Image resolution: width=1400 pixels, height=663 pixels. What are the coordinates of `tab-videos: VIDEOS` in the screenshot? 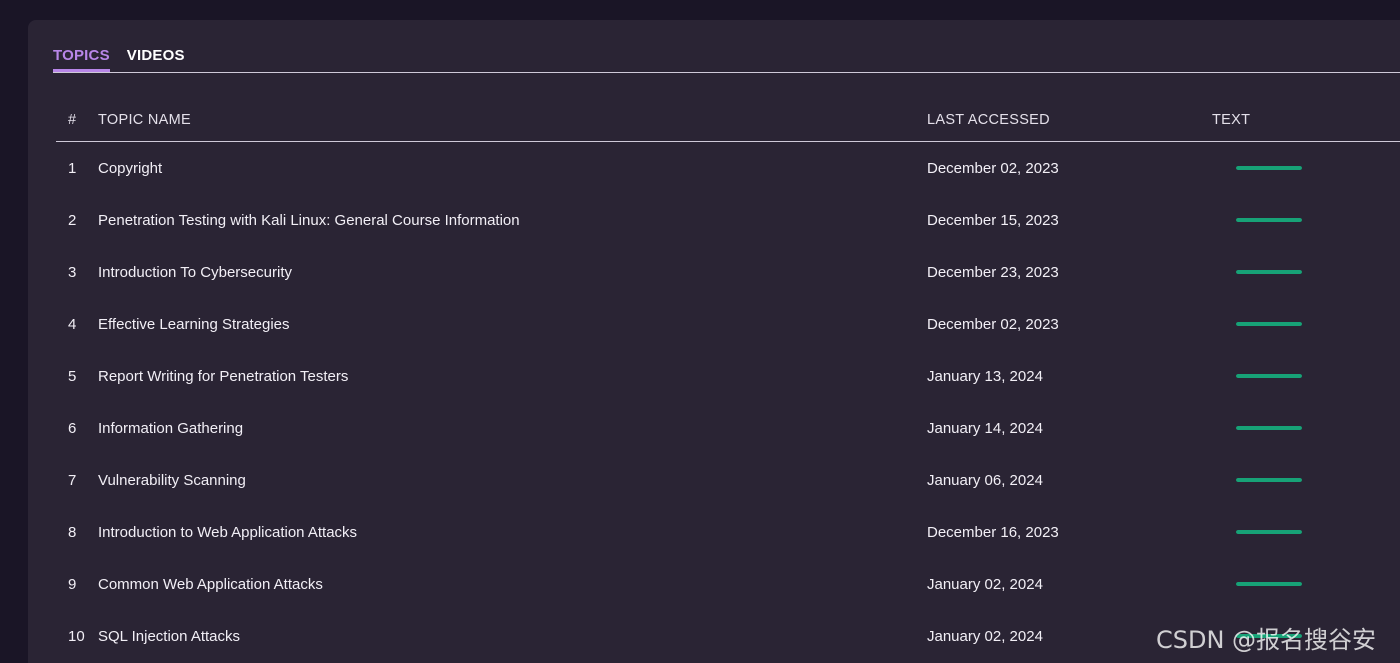 It's located at (156, 59).